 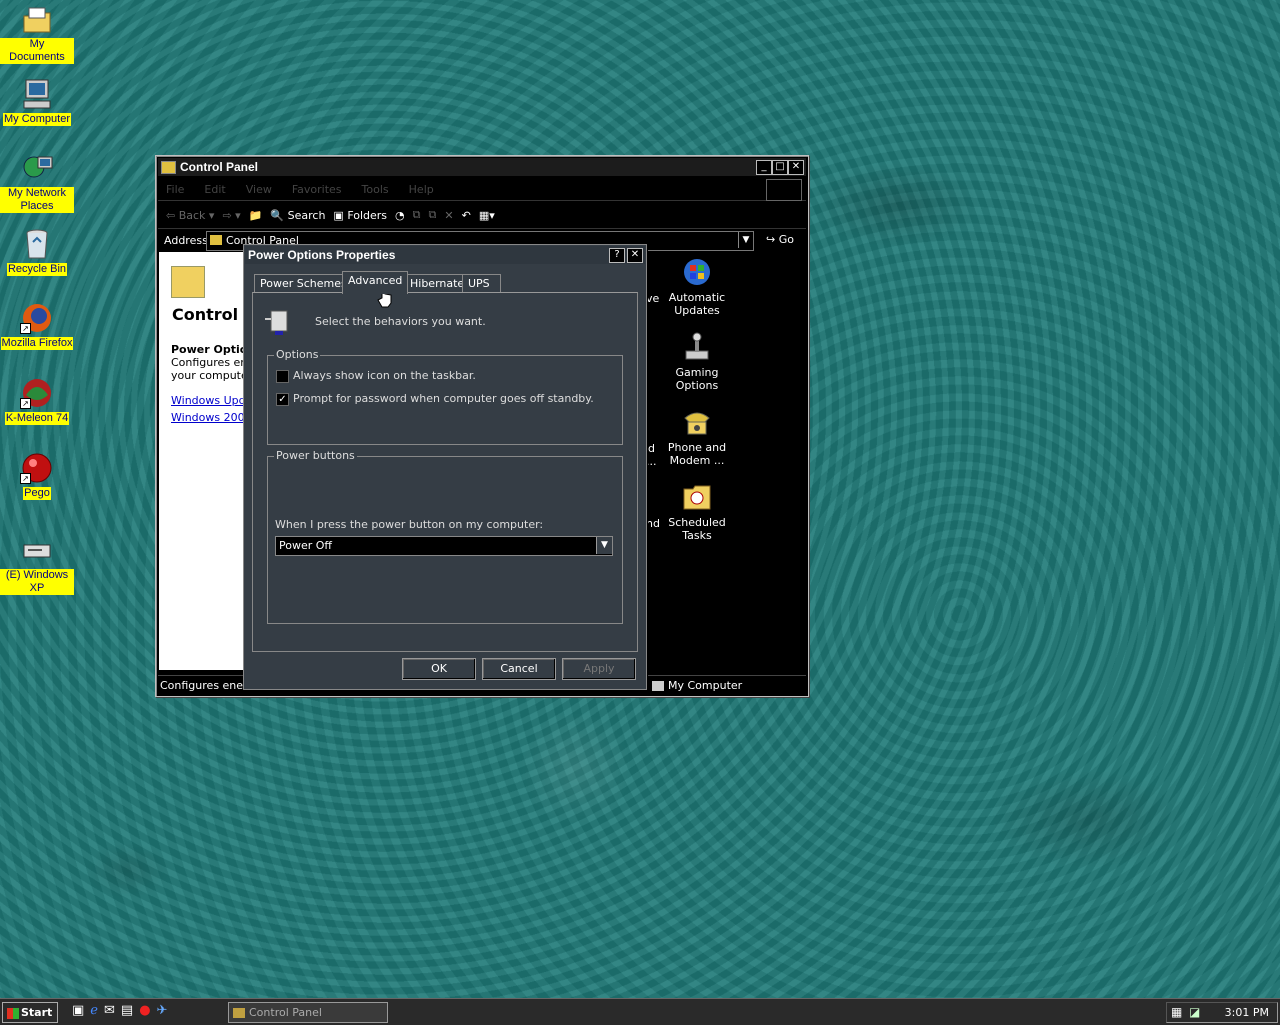 I want to click on views-button: ▦▾, so click(x=487, y=215).